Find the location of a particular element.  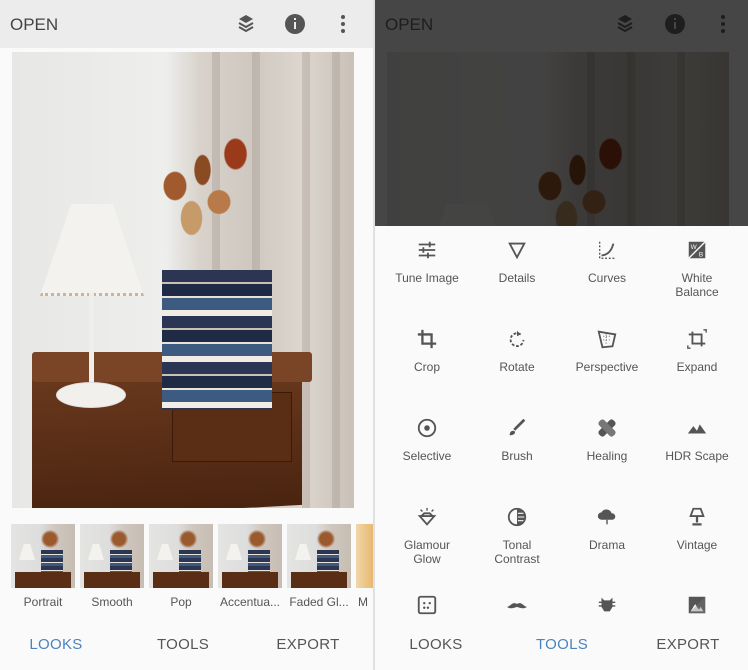

cloud-icon is located at coordinates (606, 517).